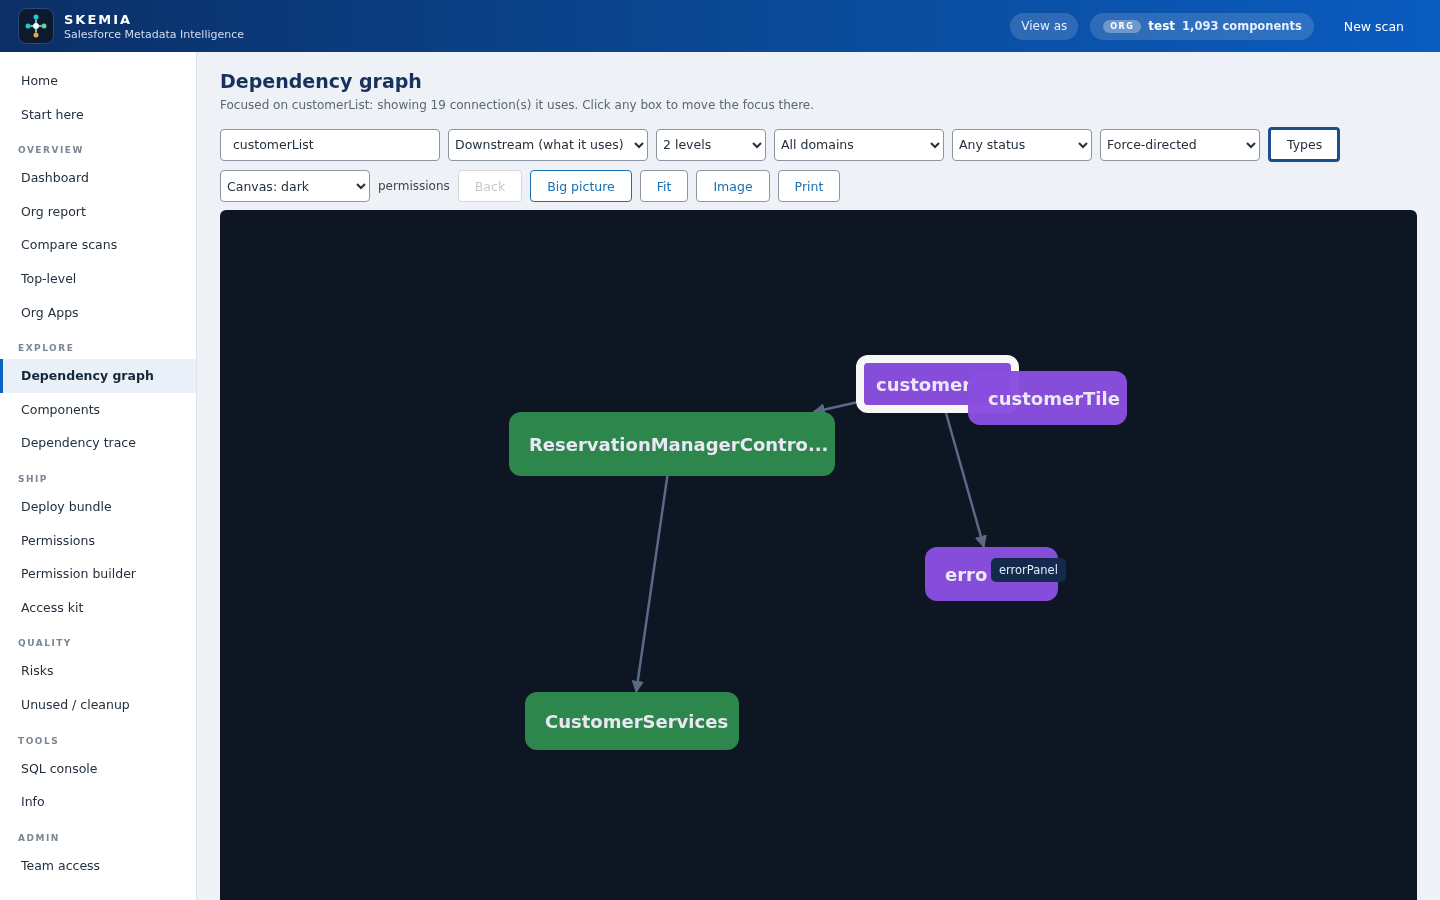 The width and height of the screenshot is (1440, 900). I want to click on component-count: 1,093 components, so click(1242, 26).